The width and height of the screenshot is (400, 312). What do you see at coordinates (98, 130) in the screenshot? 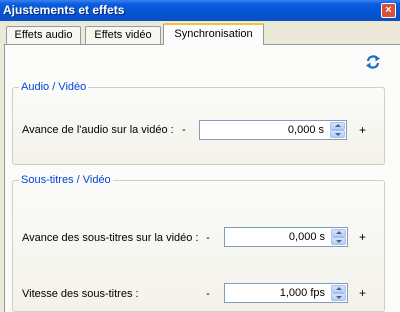
I see `audio-delay-label: Avance de l'audio sur la vidéo :` at bounding box center [98, 130].